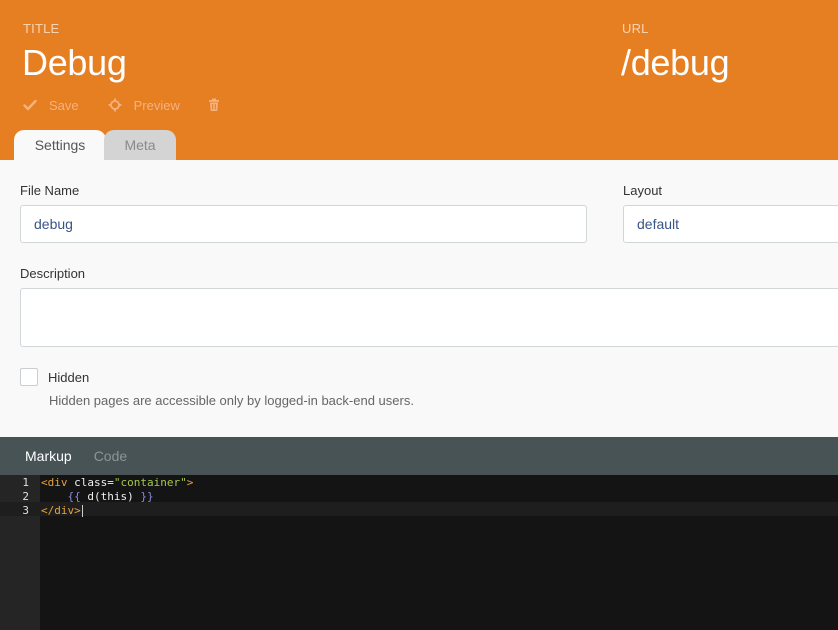  Describe the element at coordinates (82, 511) in the screenshot. I see `text-cursor` at that location.